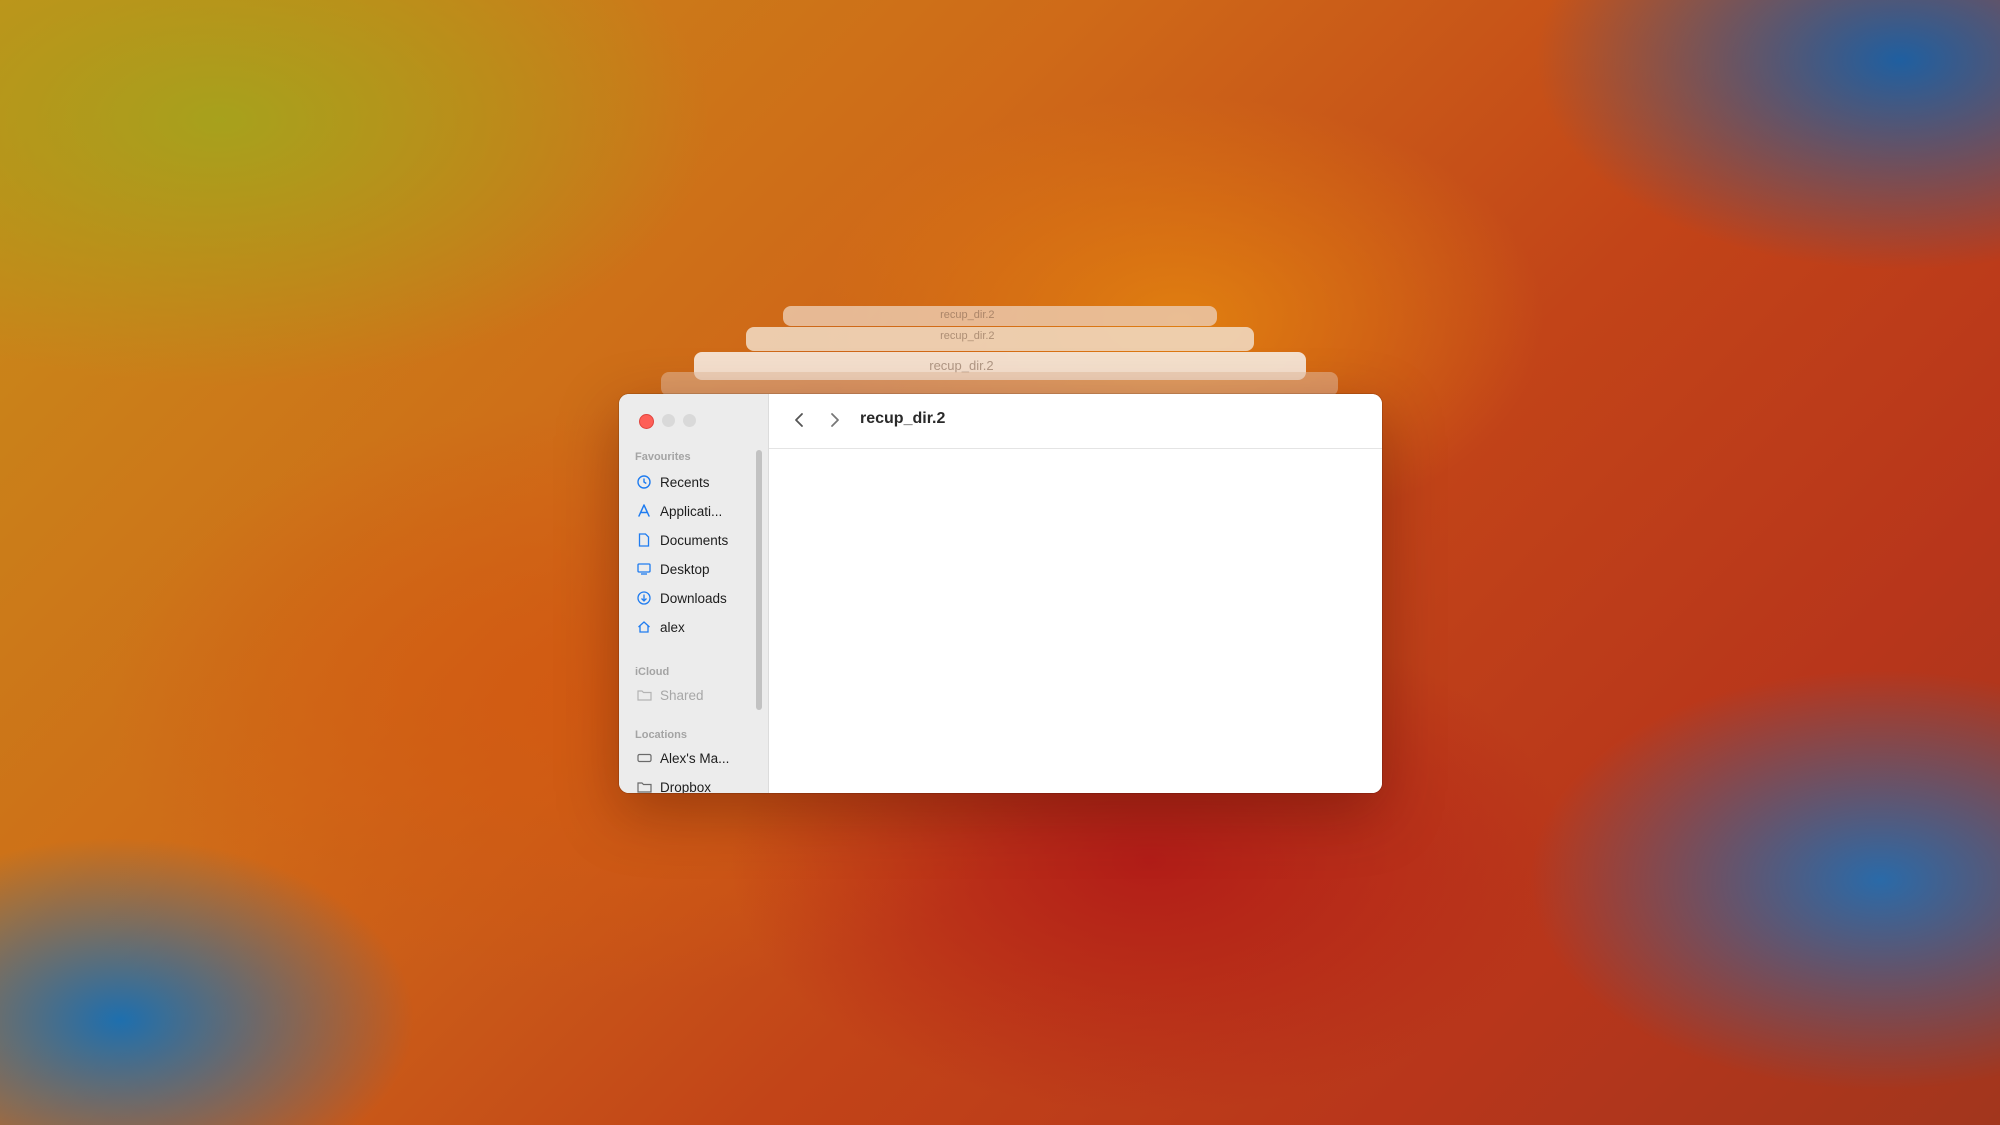 The width and height of the screenshot is (2000, 1125). What do you see at coordinates (1075, 421) in the screenshot?
I see `toolbar: recup_dir.2` at bounding box center [1075, 421].